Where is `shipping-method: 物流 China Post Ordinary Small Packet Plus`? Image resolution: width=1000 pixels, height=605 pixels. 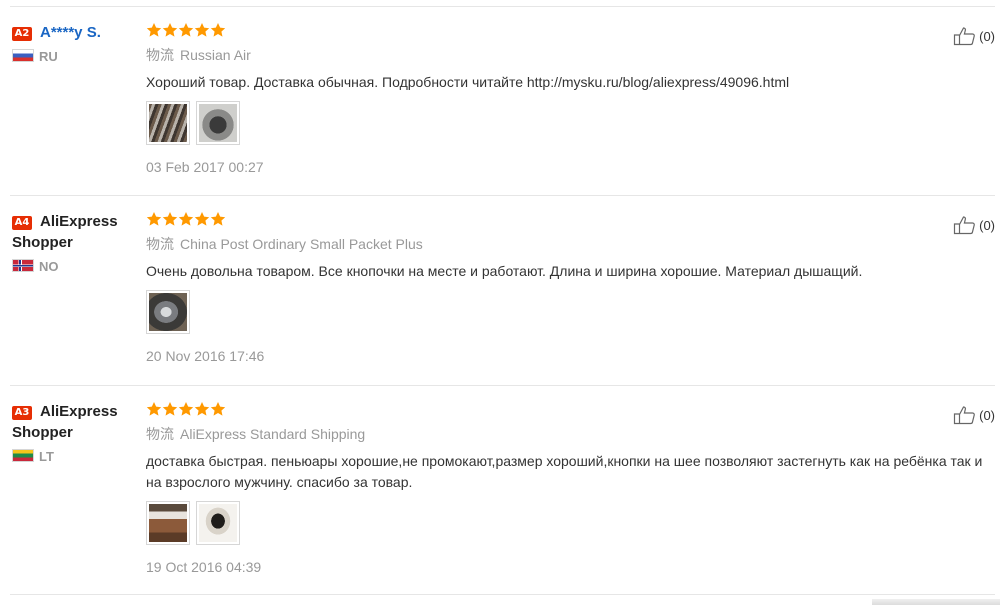 shipping-method: 物流 China Post Ordinary Small Packet Plus is located at coordinates (284, 244).